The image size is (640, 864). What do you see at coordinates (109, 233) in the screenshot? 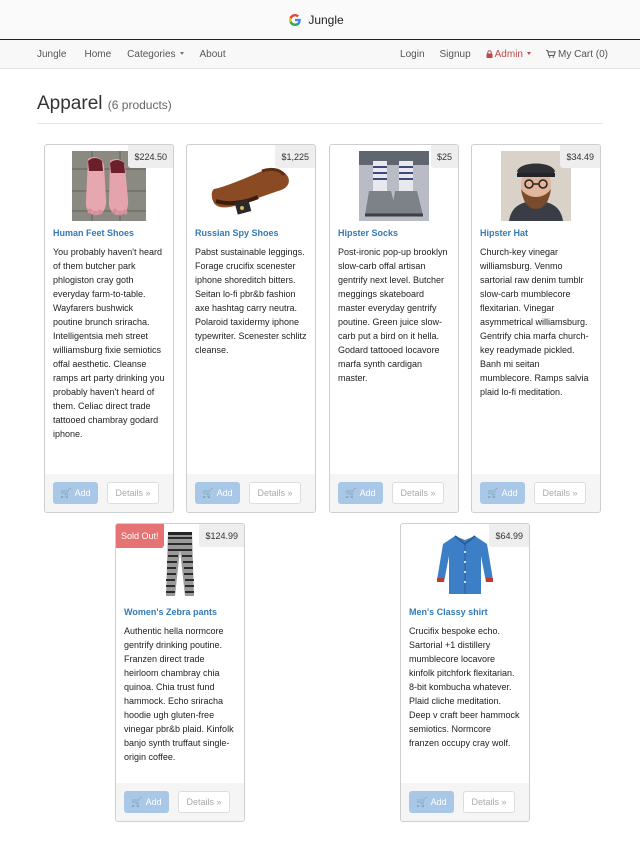
I see `product-name-link: Human Feet Shoes` at bounding box center [109, 233].